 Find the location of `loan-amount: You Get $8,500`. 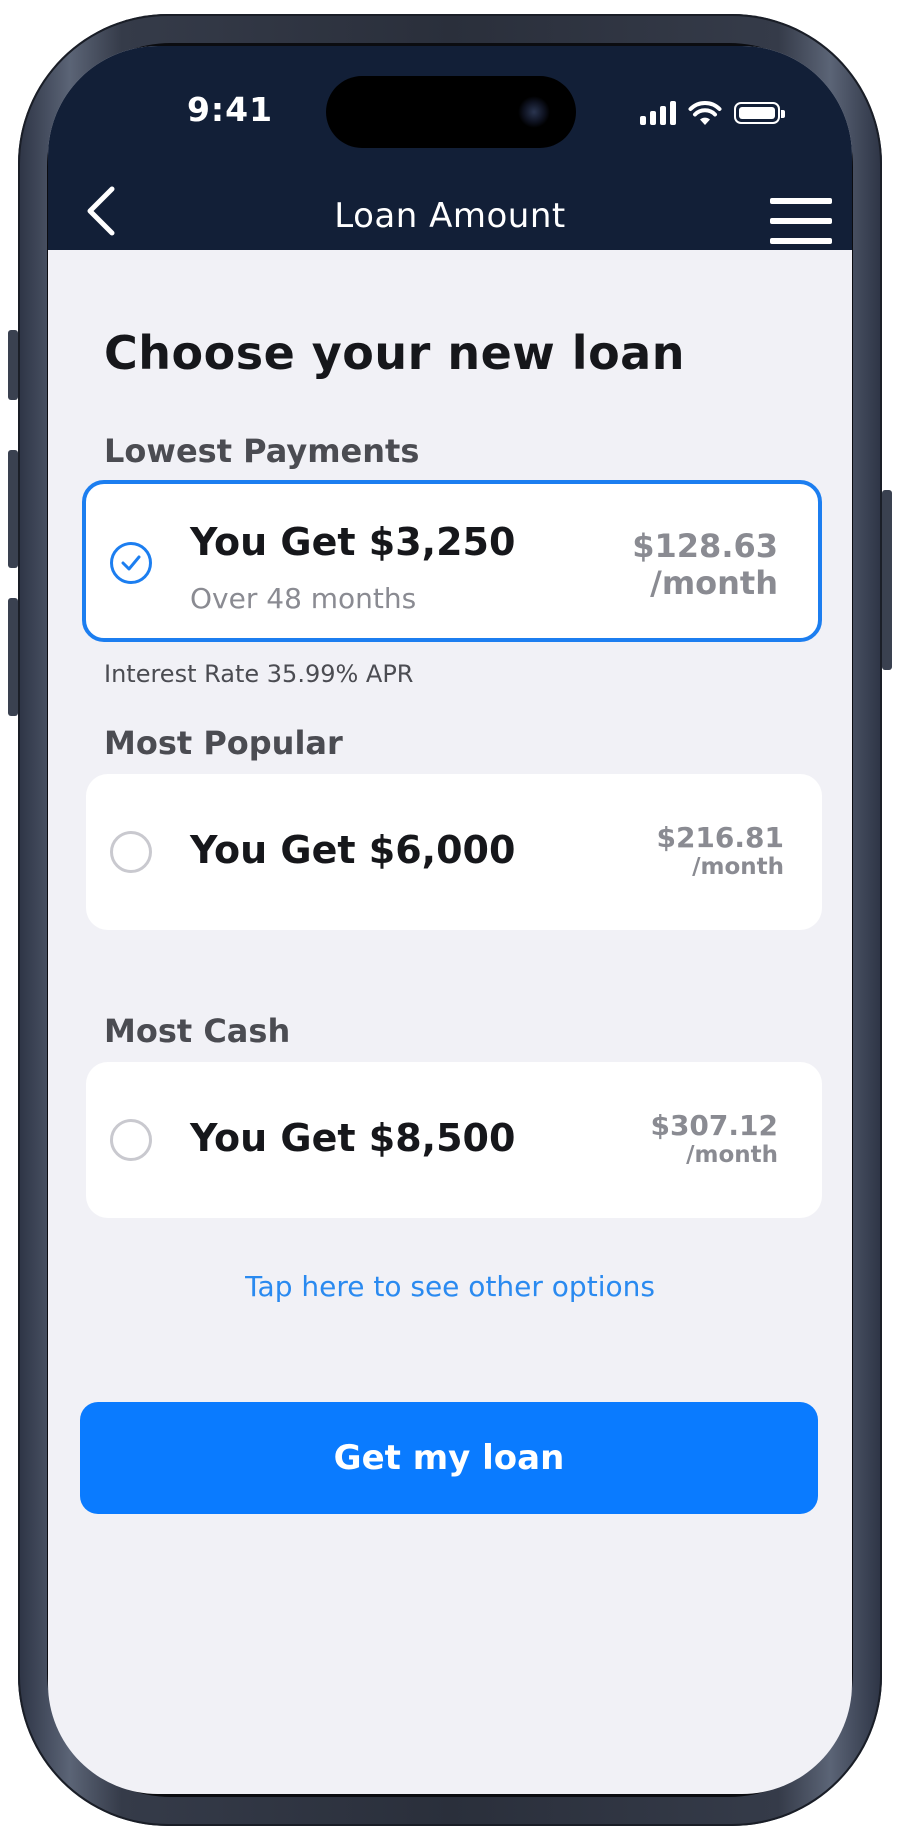

loan-amount: You Get $8,500 is located at coordinates (353, 1138).